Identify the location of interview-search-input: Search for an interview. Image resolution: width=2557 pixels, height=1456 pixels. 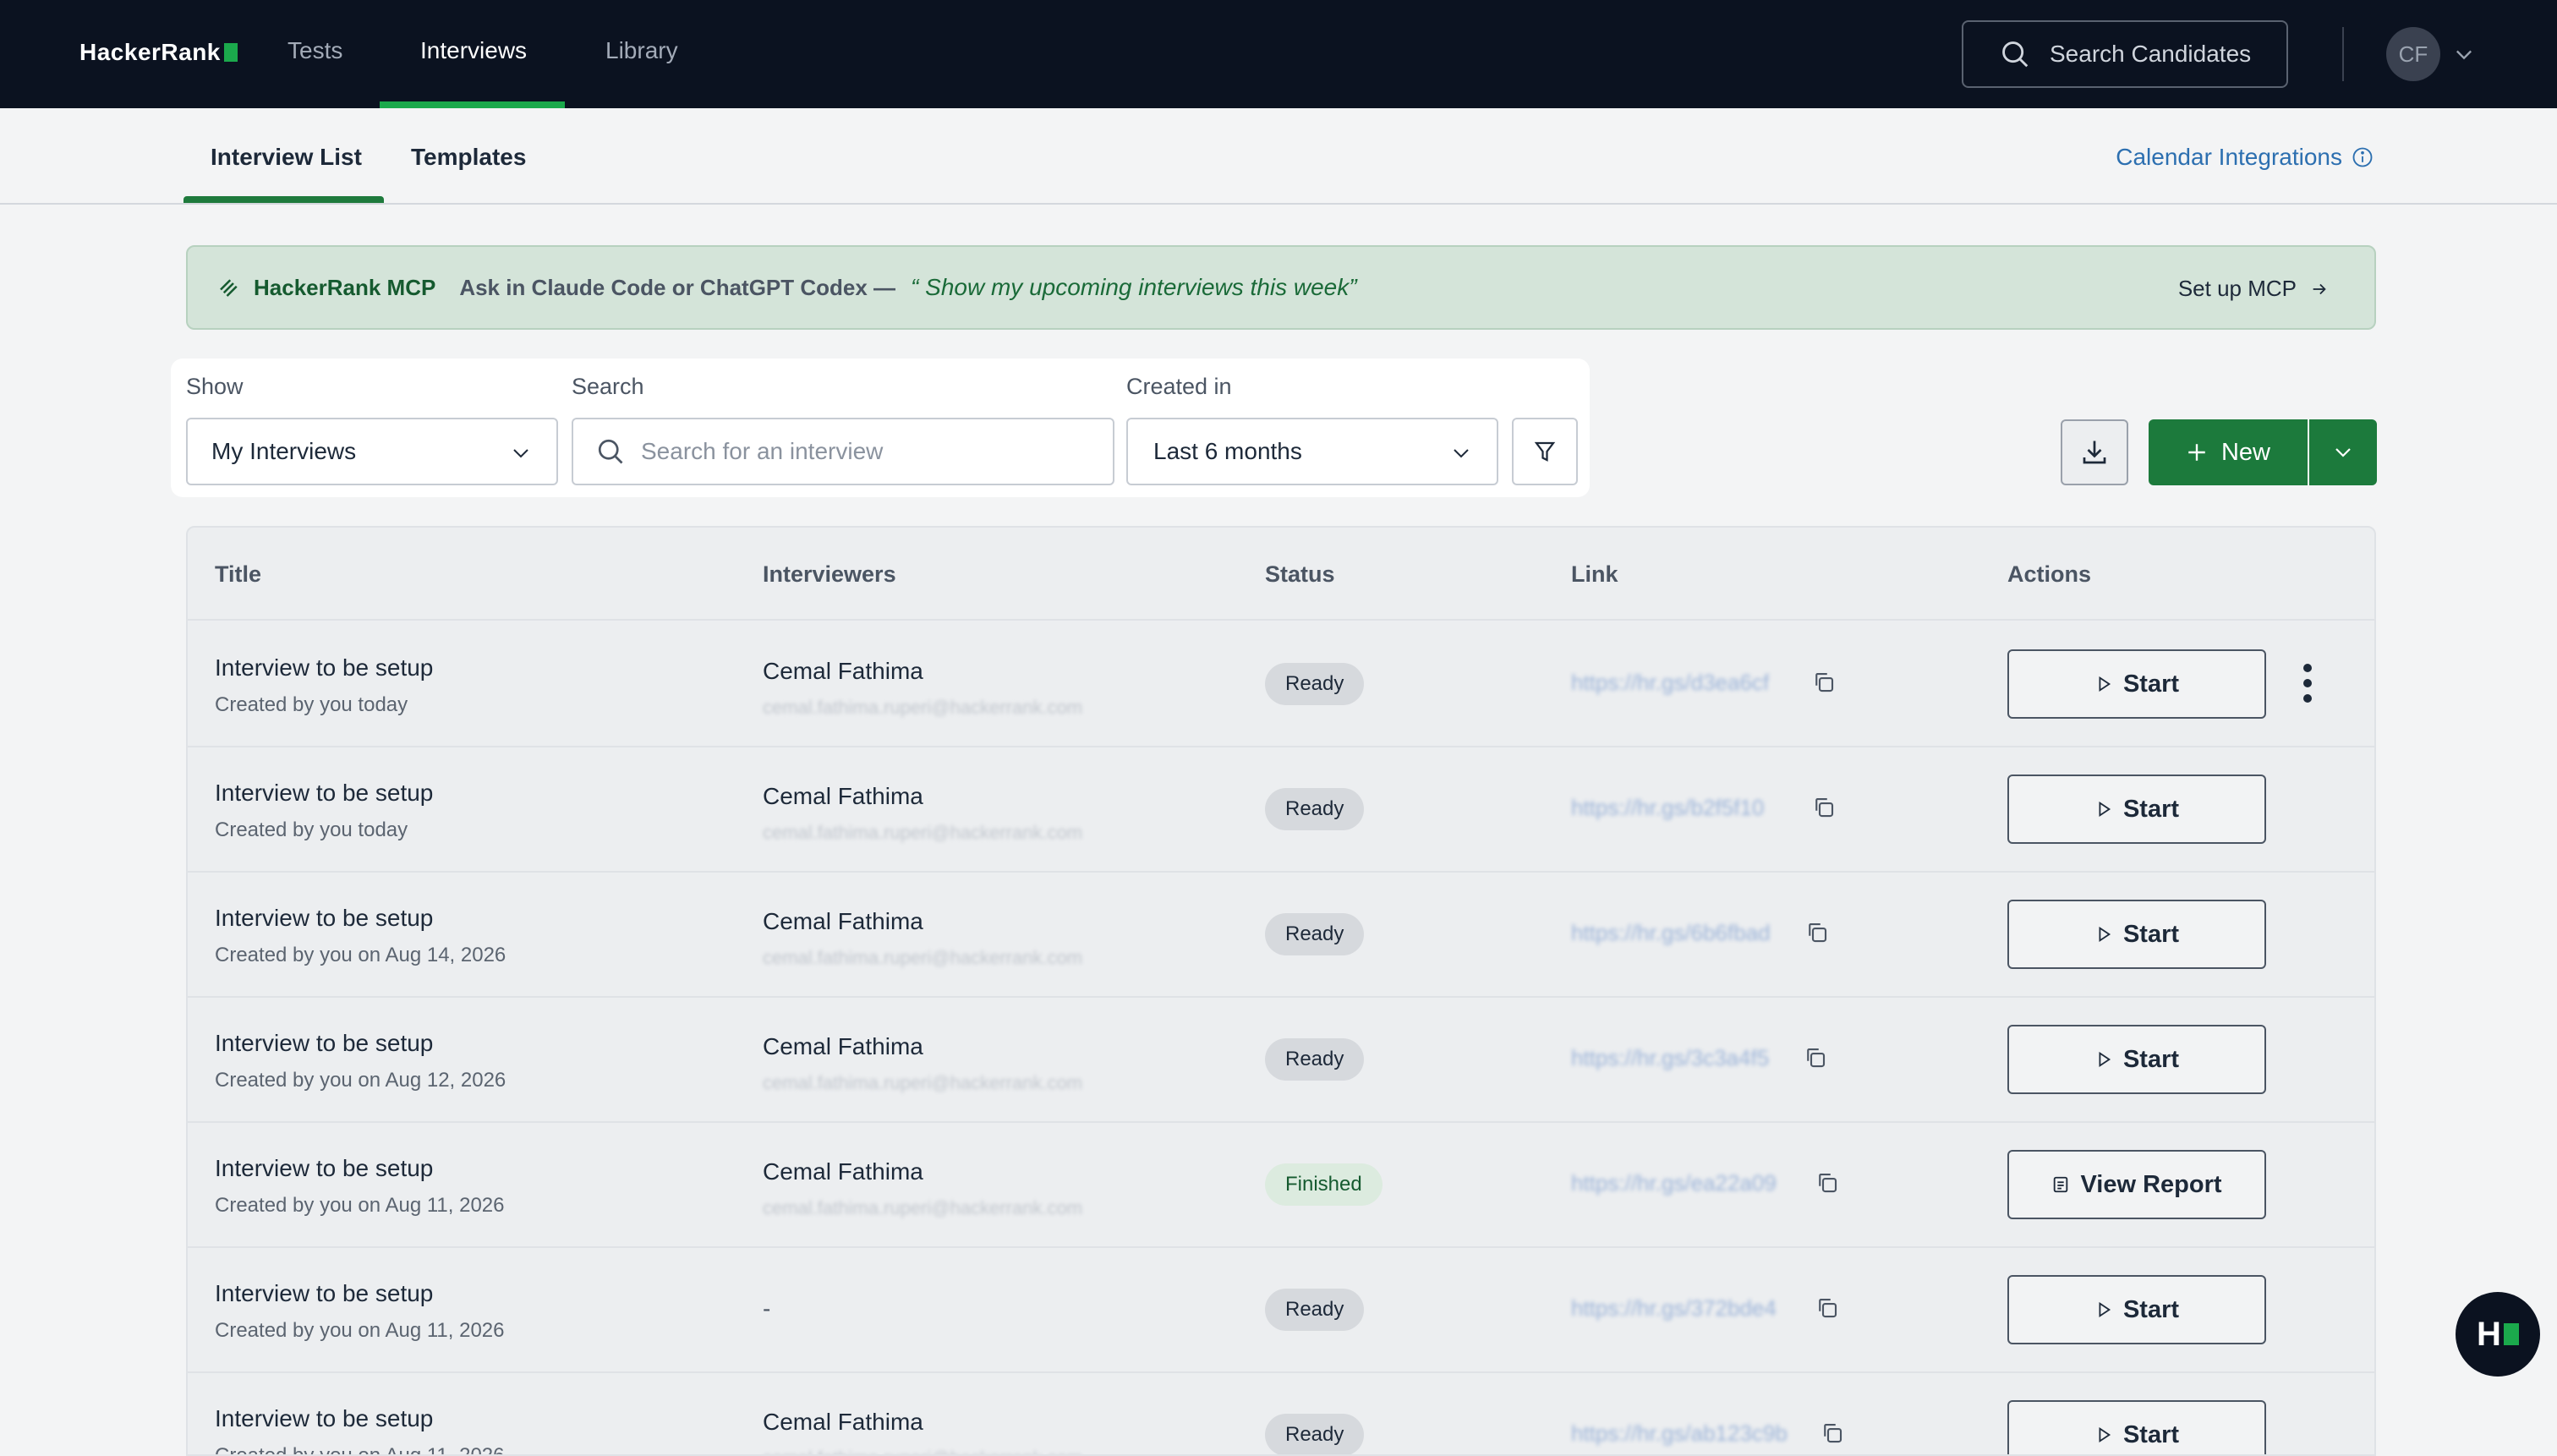
(843, 451).